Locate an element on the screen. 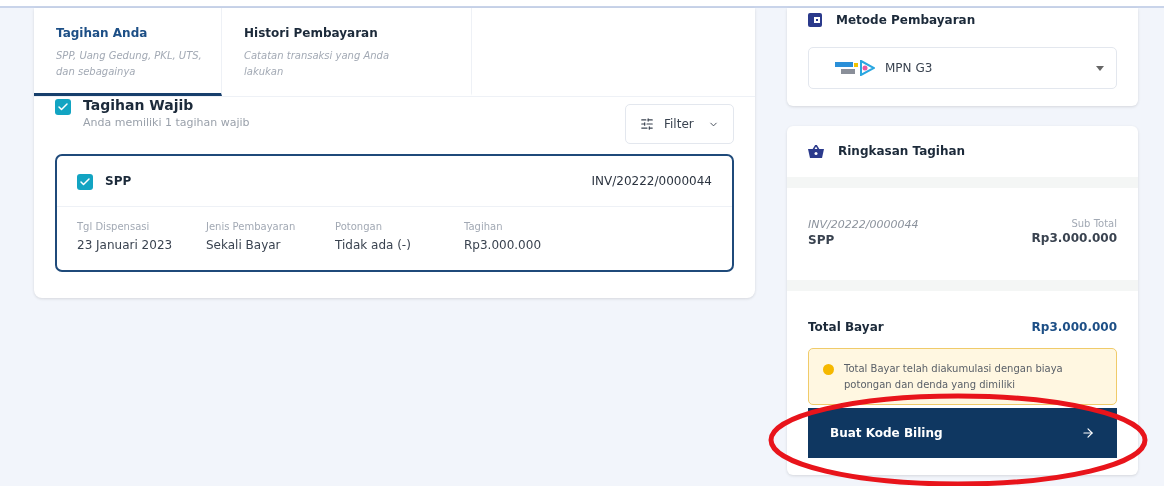  bill-name: SPP is located at coordinates (119, 181).